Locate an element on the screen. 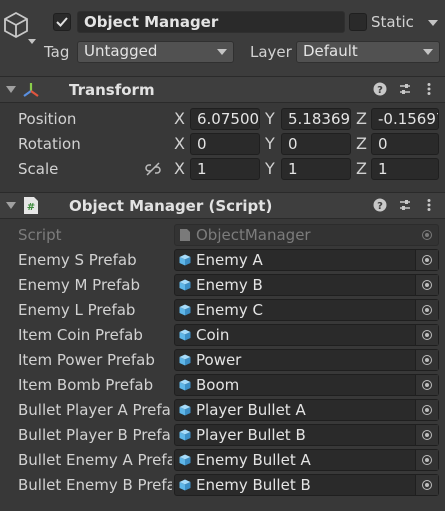 This screenshot has width=445, height=511. field-label: Bullet Player A Prefab is located at coordinates (95, 410).